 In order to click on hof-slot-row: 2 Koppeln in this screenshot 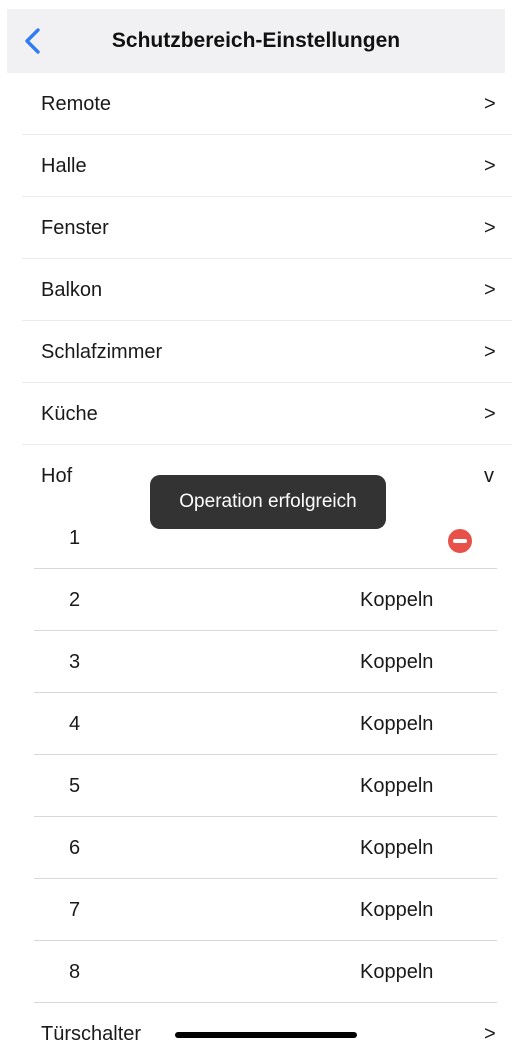, I will do `click(265, 600)`.